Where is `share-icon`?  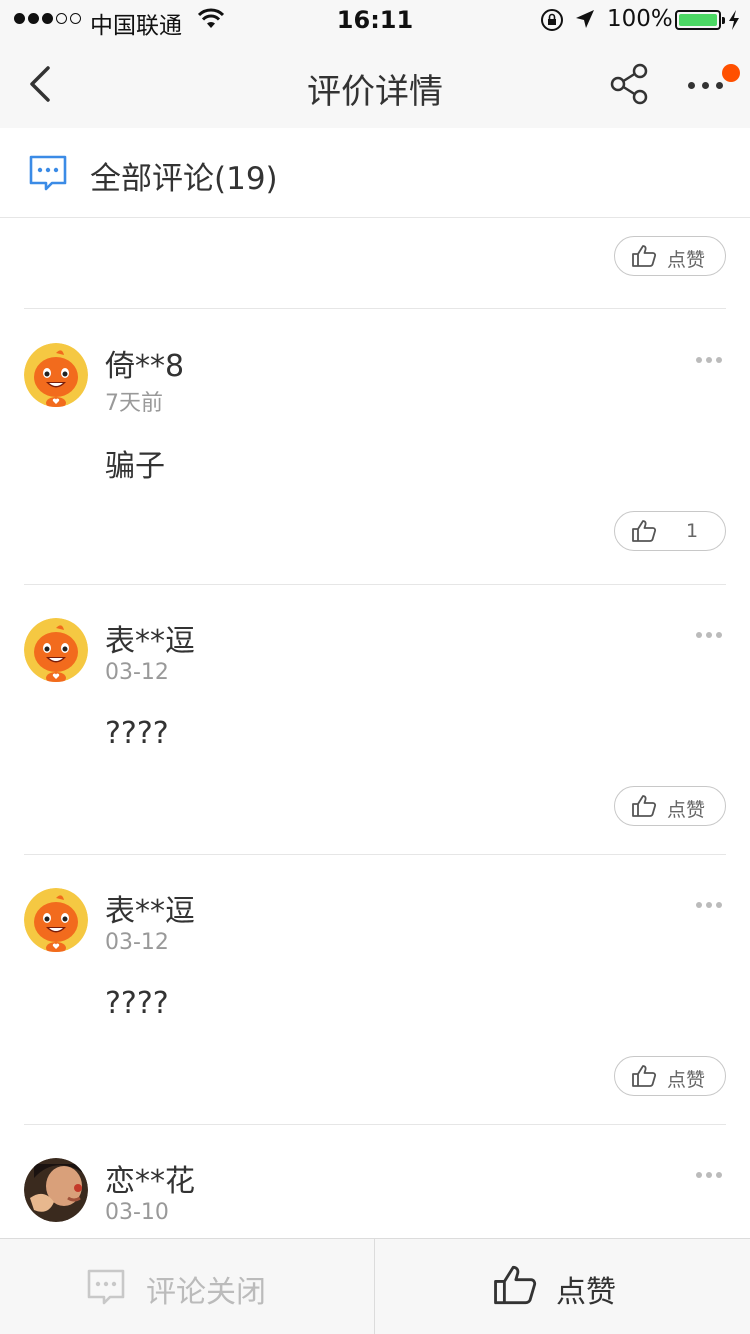 share-icon is located at coordinates (630, 84).